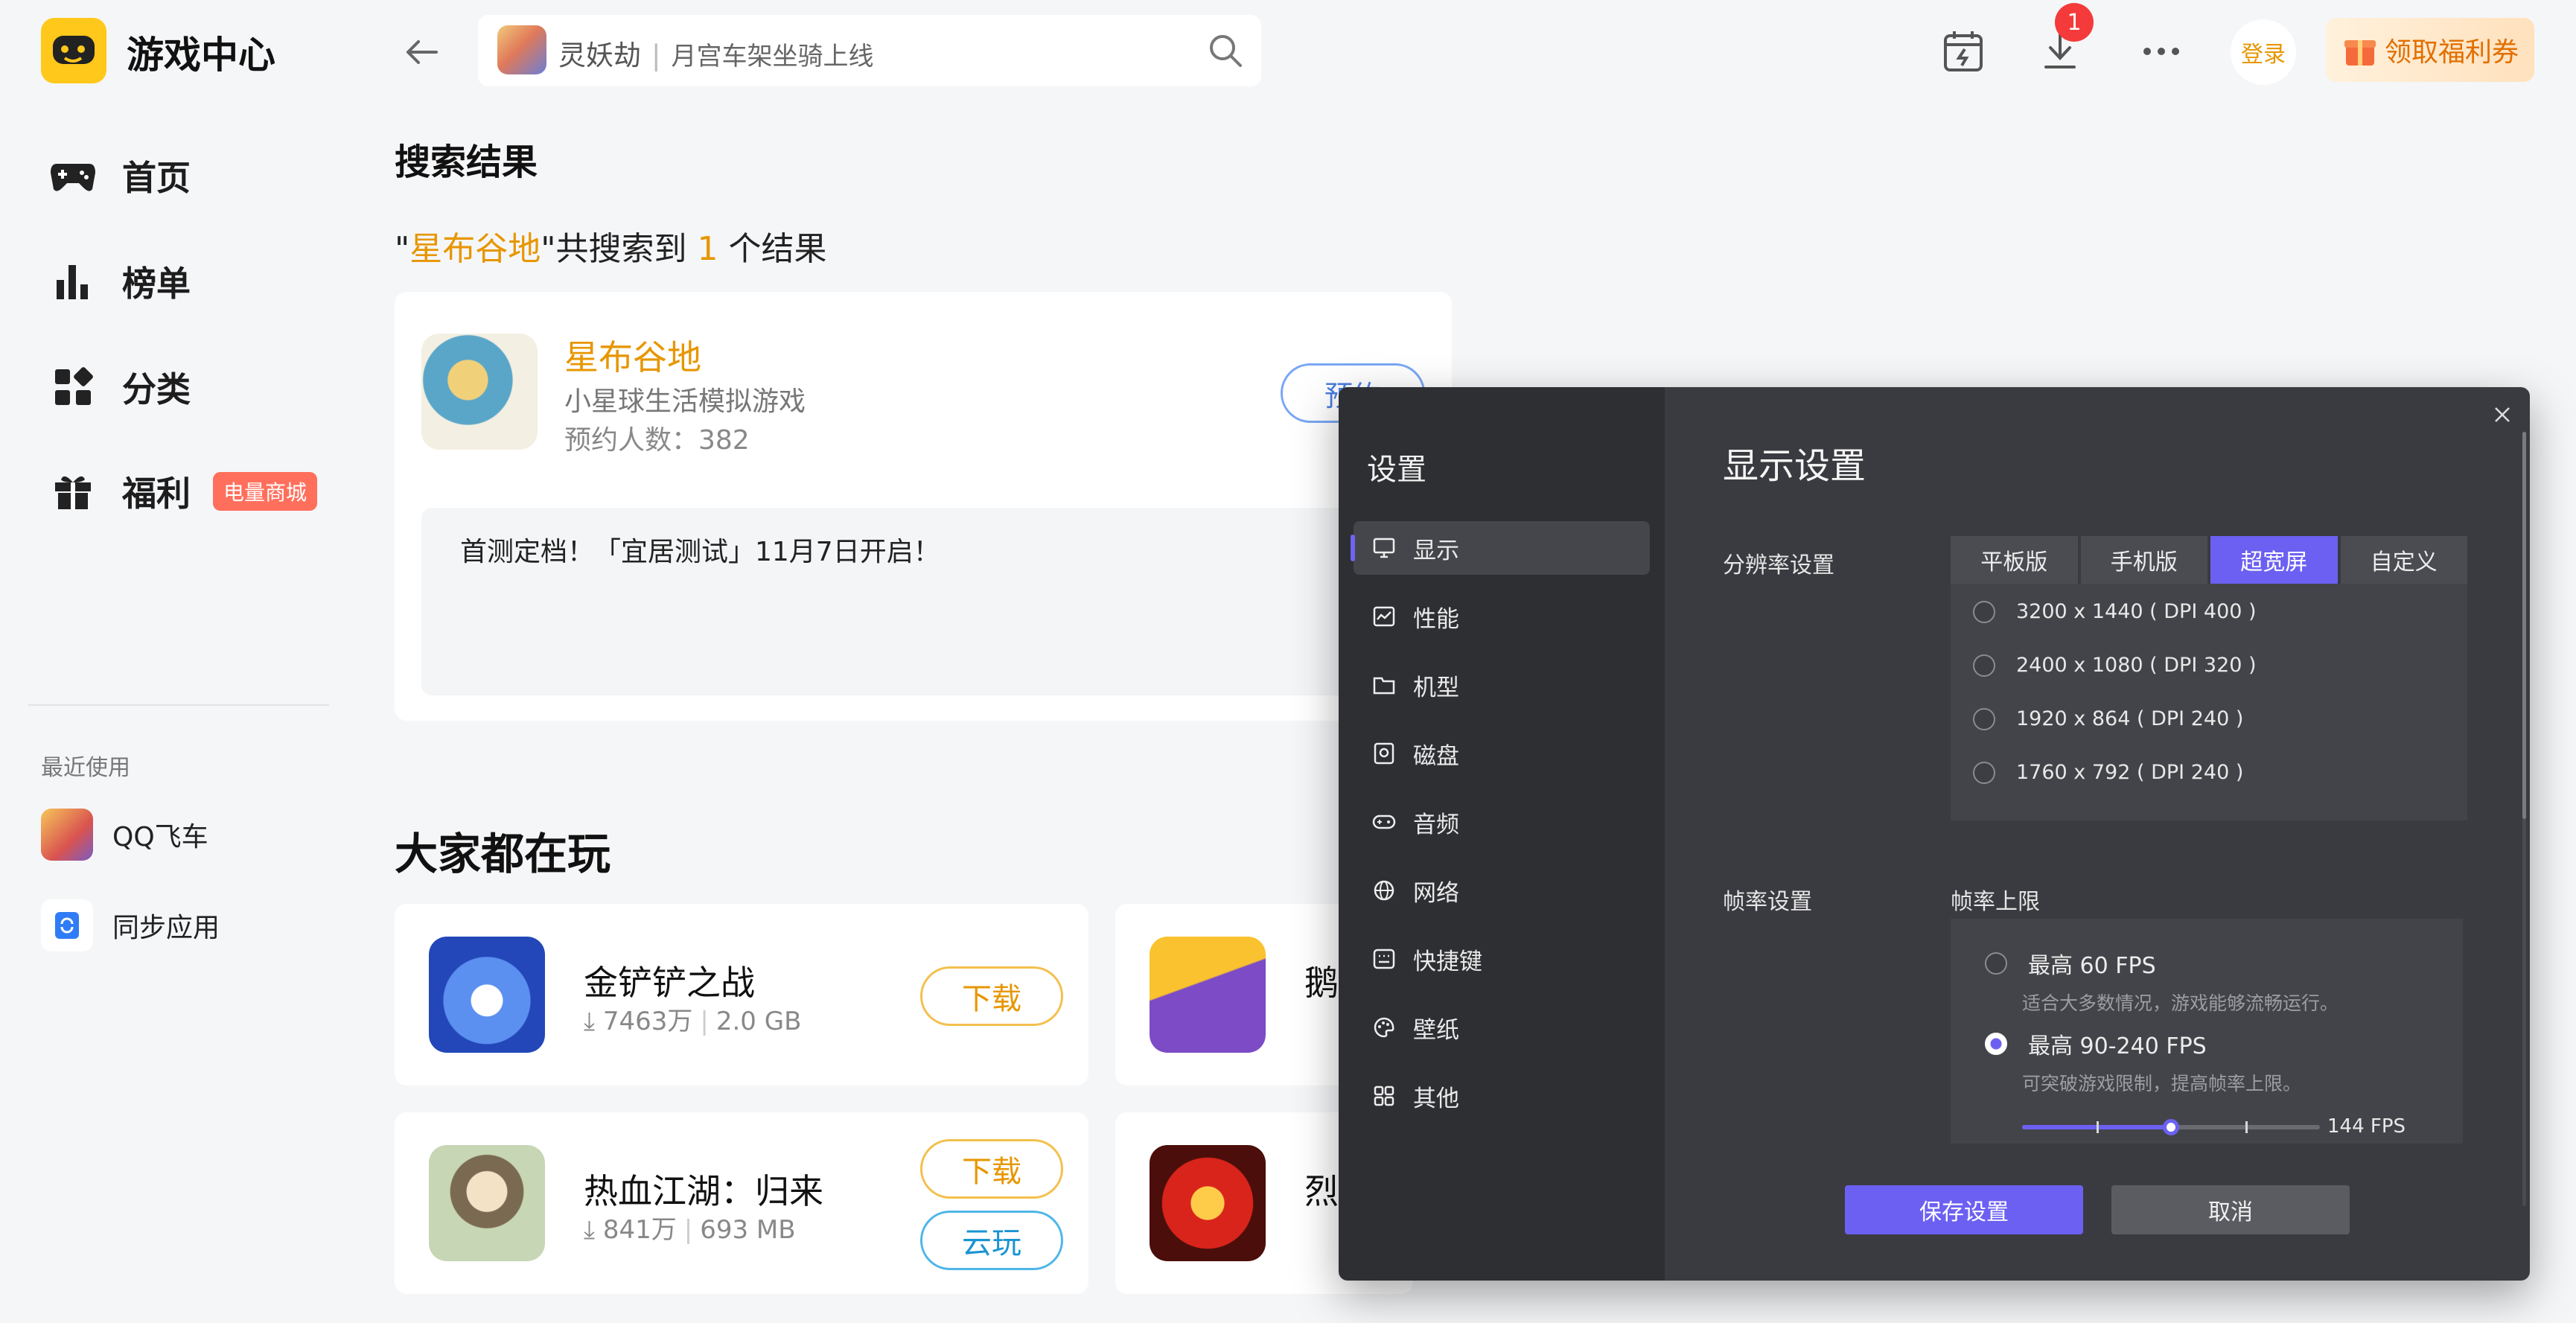  I want to click on settings-menu-label: 音频, so click(1436, 824).